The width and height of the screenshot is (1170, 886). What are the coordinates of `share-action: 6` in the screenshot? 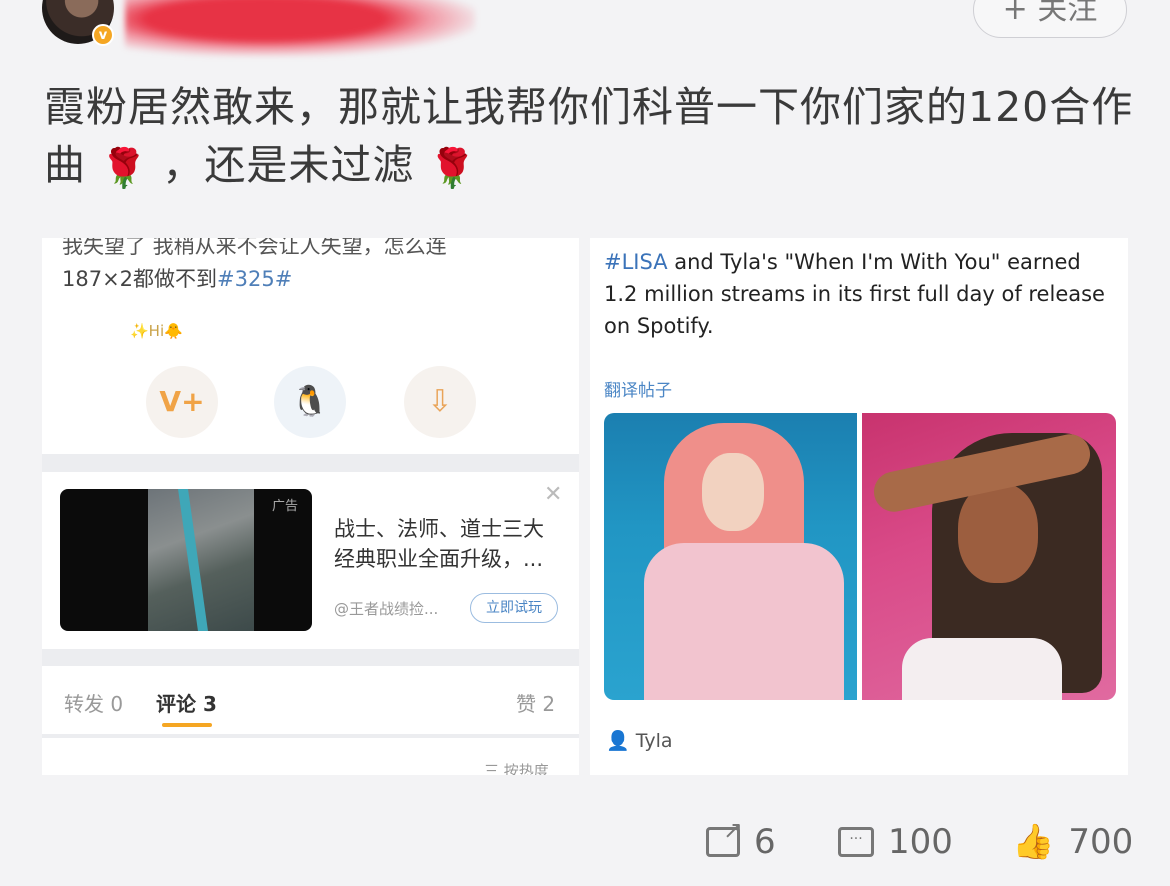 It's located at (741, 839).